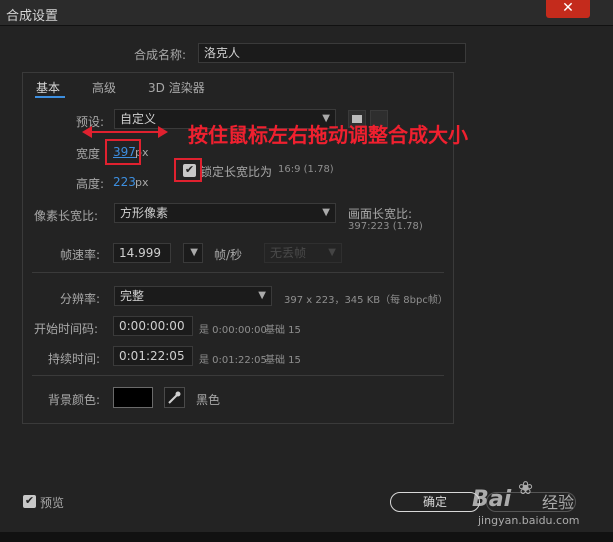 Image resolution: width=613 pixels, height=542 pixels. I want to click on bg-color-label: 背景颜色:, so click(74, 400).